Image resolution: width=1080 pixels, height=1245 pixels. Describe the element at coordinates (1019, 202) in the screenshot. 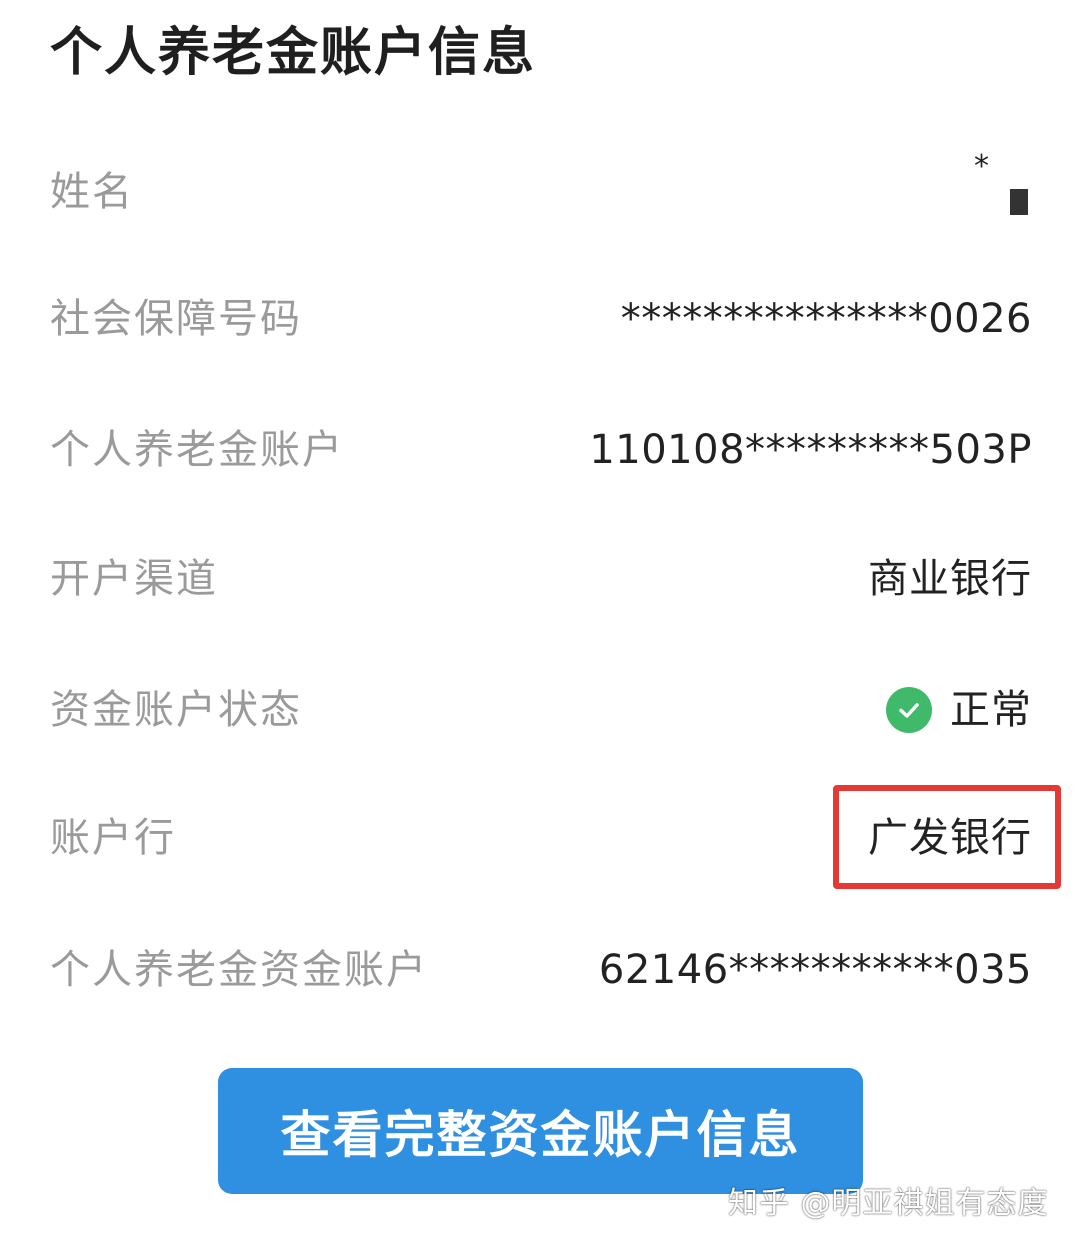

I see `name-redaction-block` at that location.